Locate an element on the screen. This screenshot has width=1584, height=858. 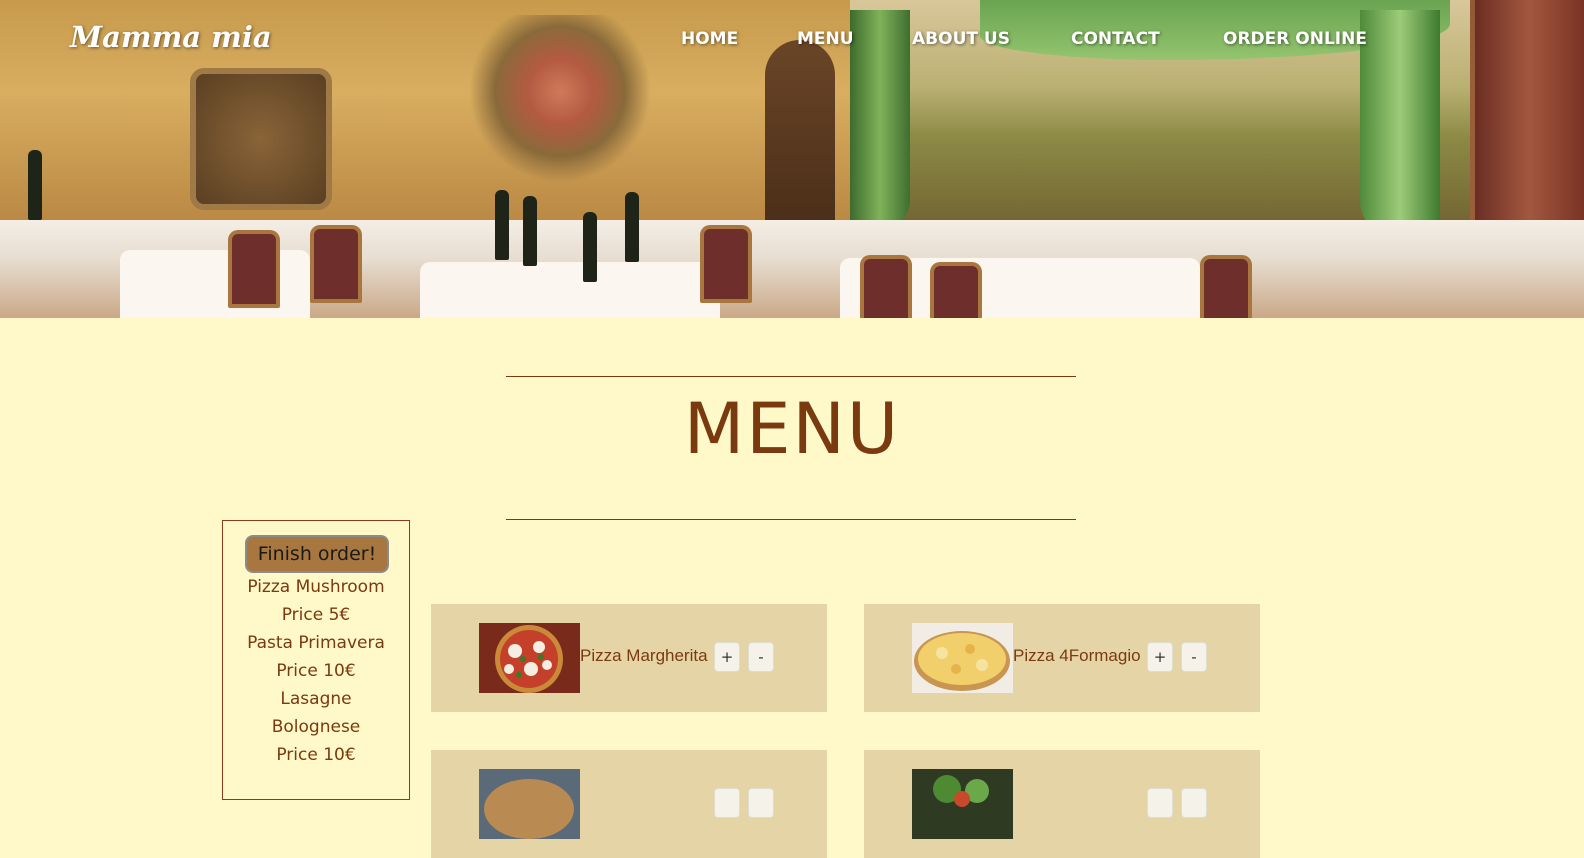
order-line: Bolognese is located at coordinates (316, 727).